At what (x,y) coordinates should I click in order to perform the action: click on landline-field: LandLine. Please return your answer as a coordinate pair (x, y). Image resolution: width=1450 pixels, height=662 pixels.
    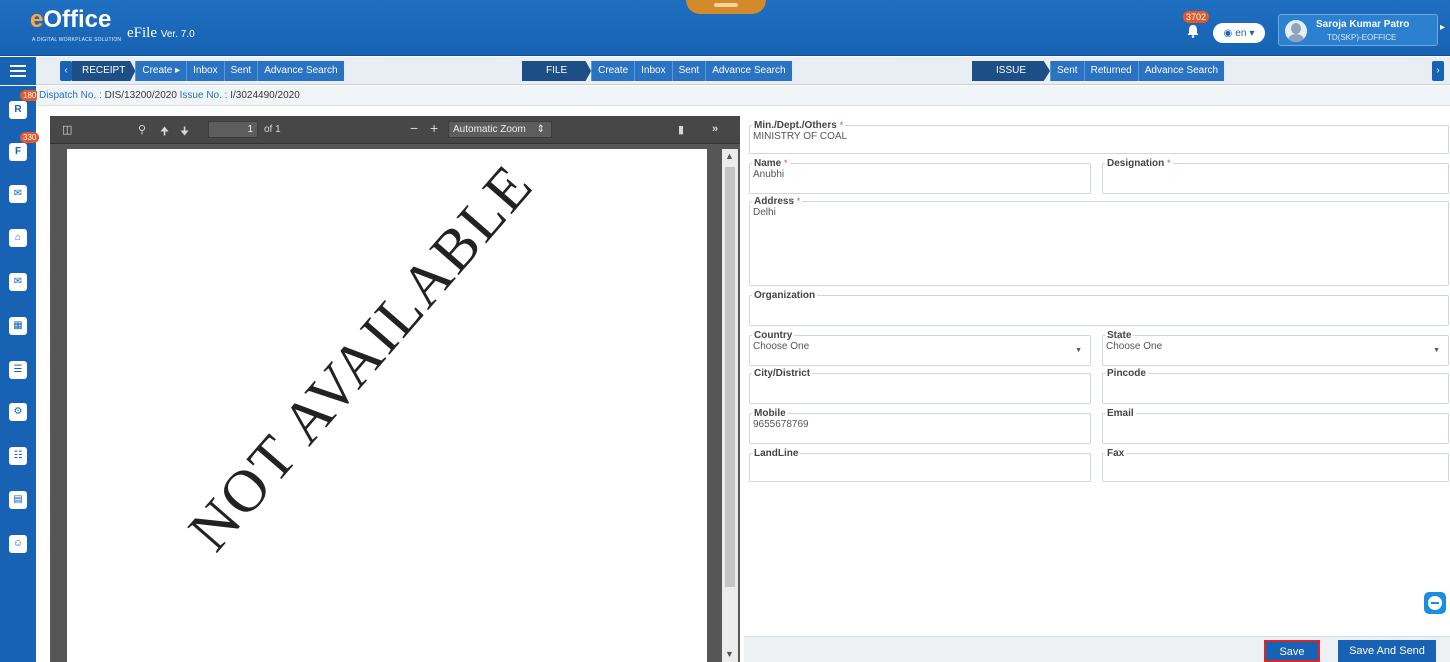
    Looking at the image, I should click on (920, 465).